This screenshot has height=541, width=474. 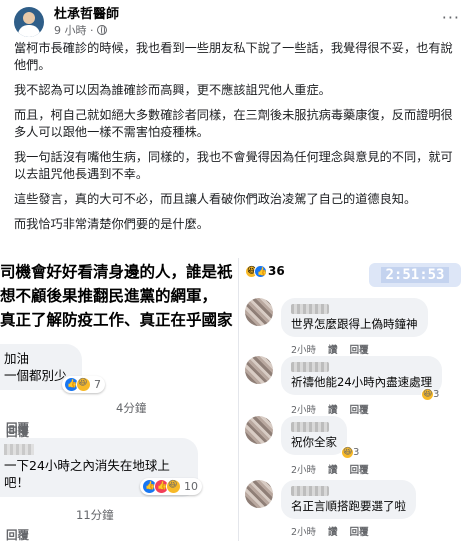 I want to click on countdown-timer: 2:51:53, so click(x=415, y=275).